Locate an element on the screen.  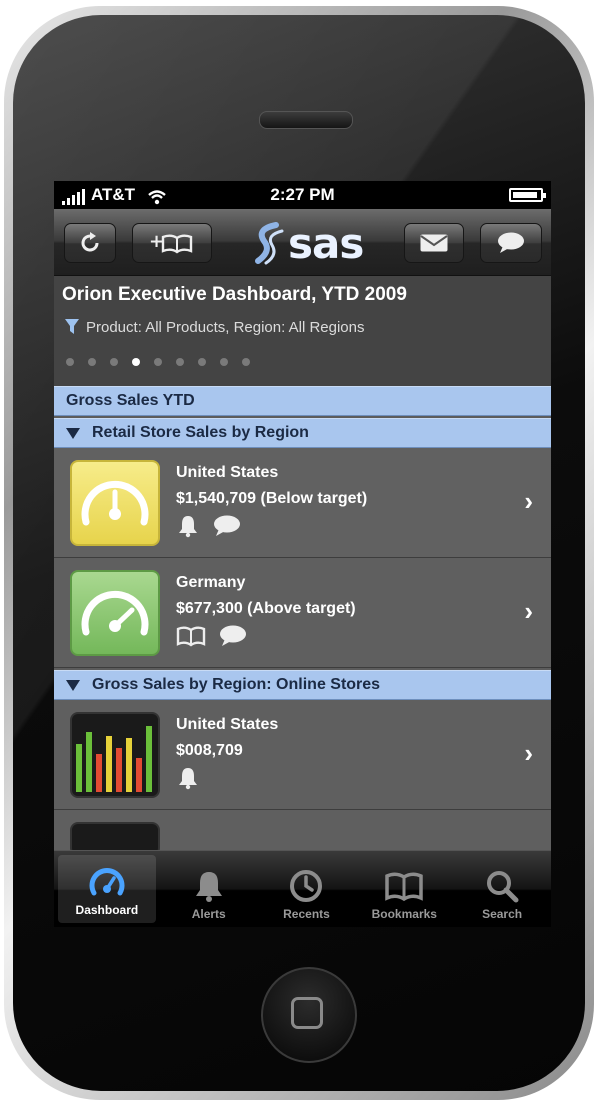
clock-icon is located at coordinates (306, 886).